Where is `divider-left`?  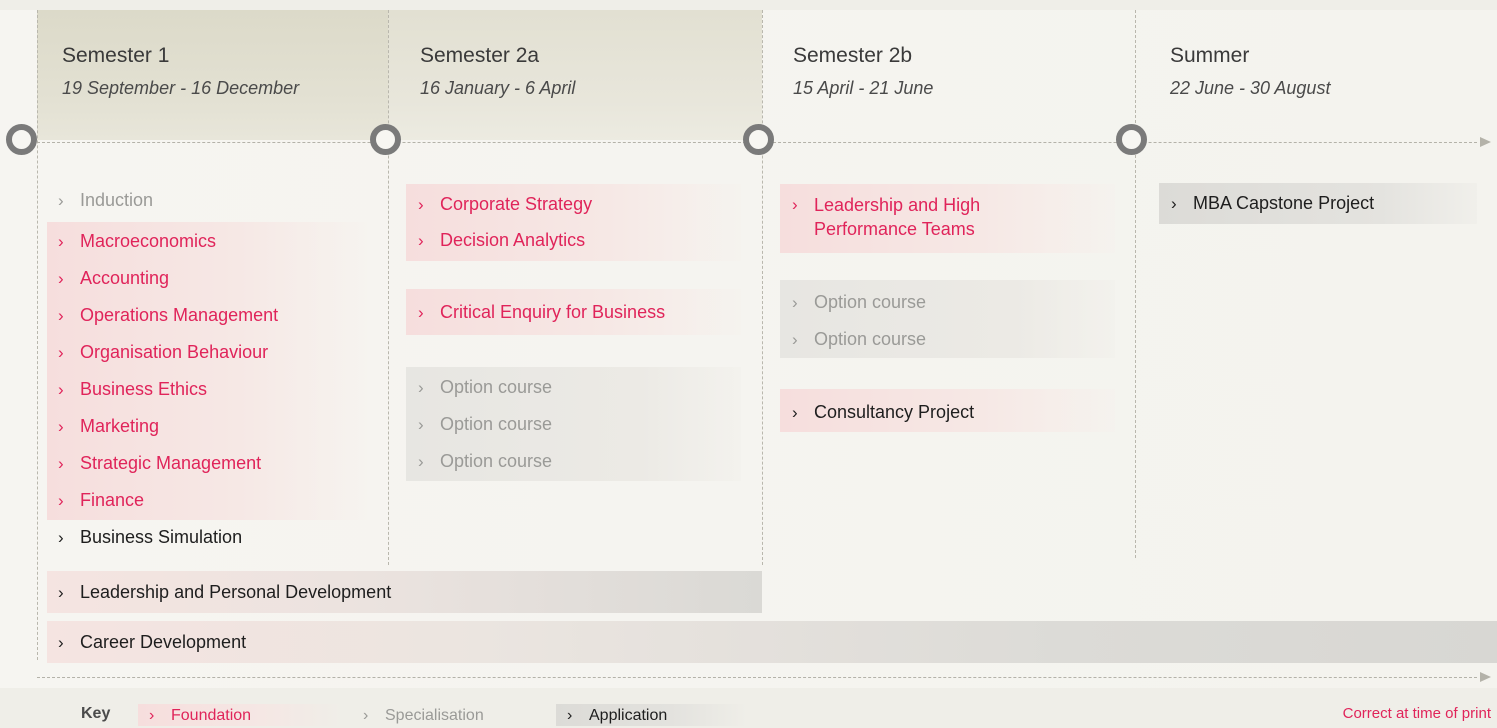
divider-left is located at coordinates (37, 335).